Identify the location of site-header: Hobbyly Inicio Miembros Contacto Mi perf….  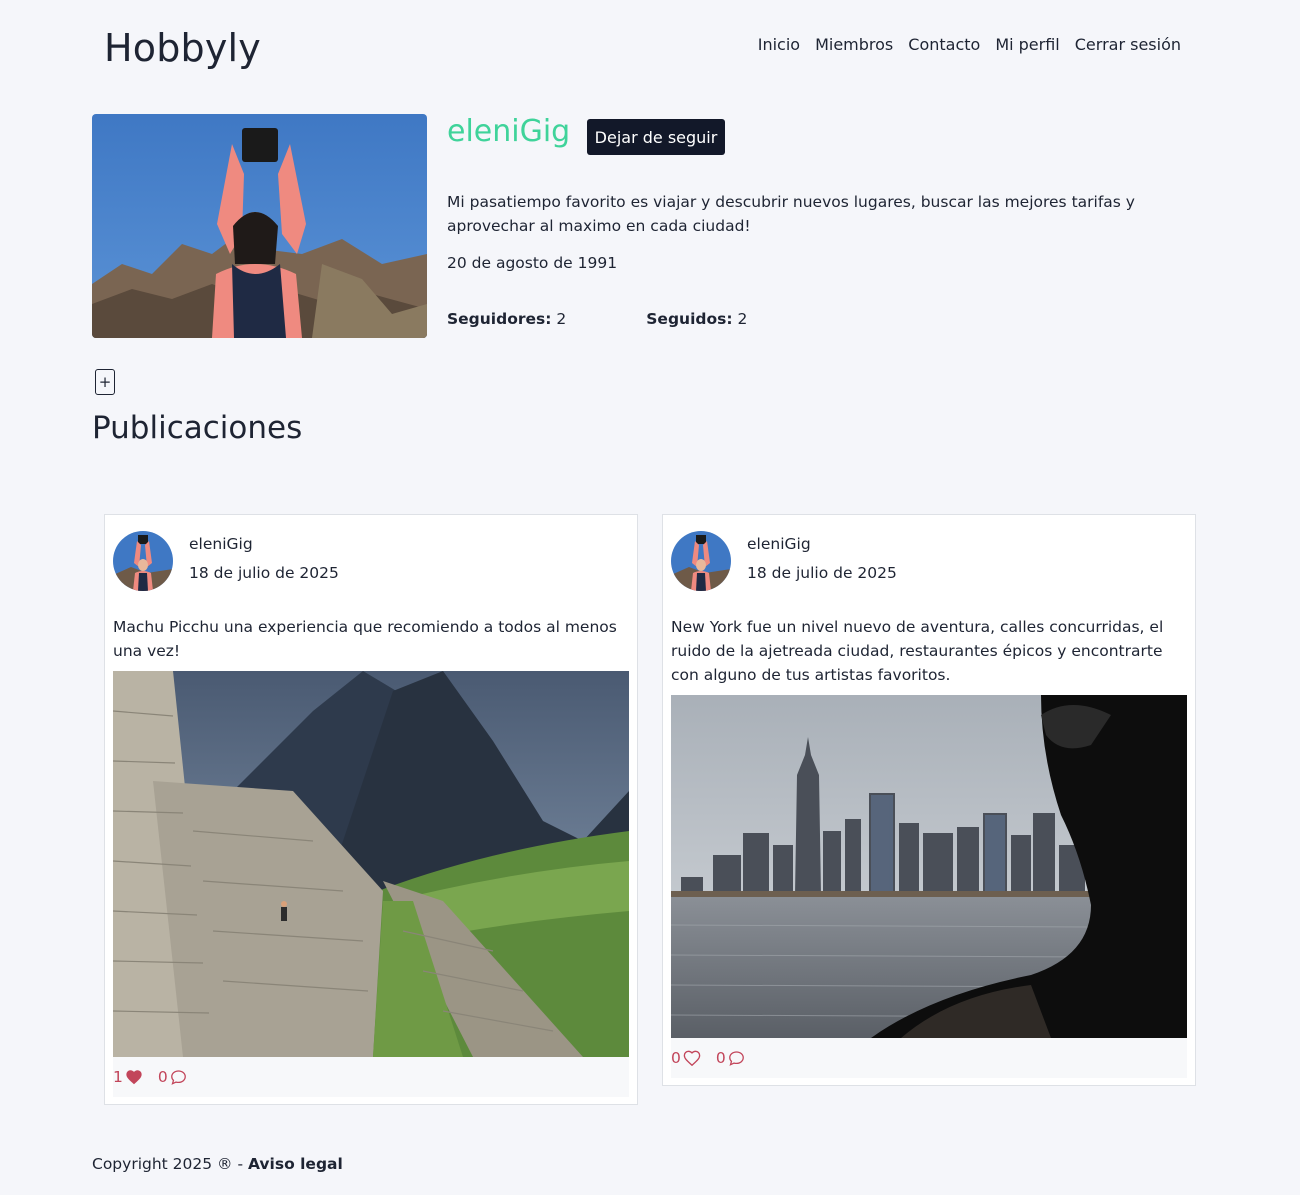
(650, 50).